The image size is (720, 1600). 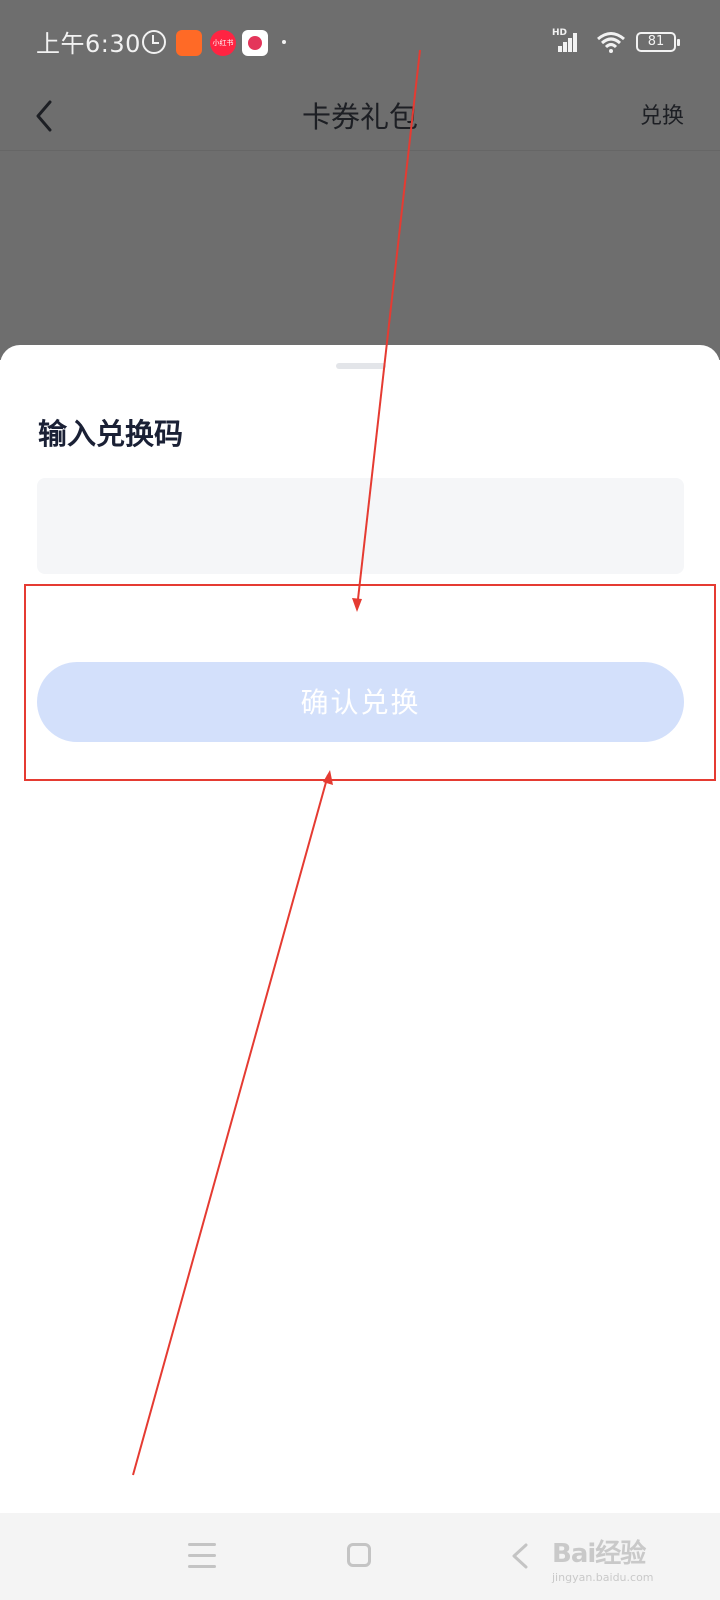 What do you see at coordinates (565, 41) in the screenshot?
I see `signal-icon` at bounding box center [565, 41].